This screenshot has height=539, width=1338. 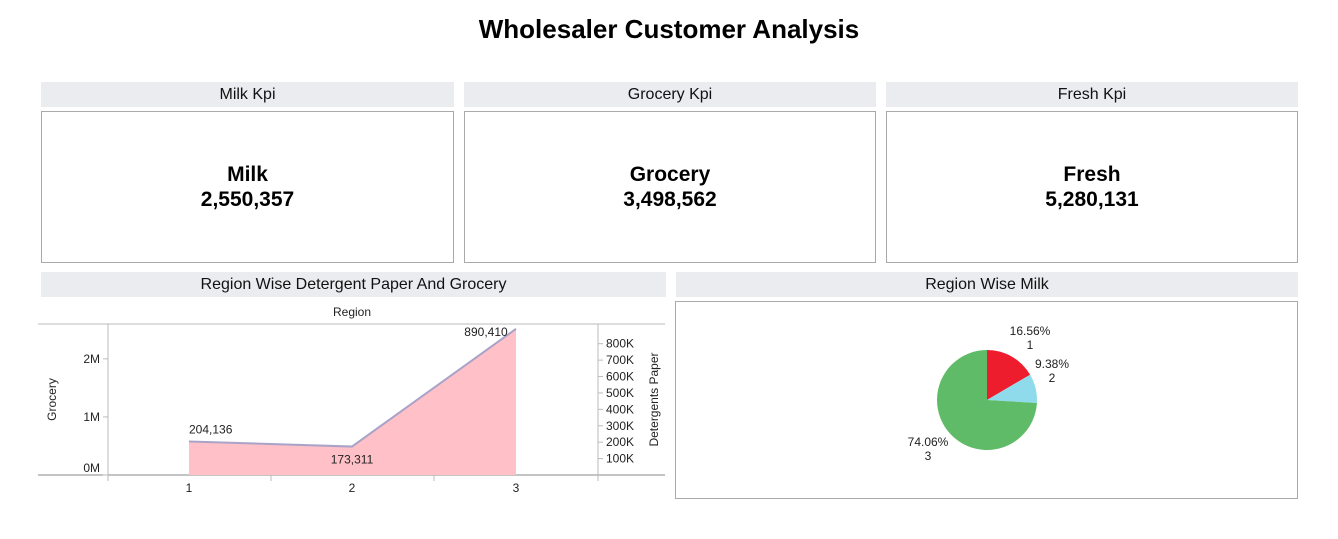 I want to click on x-tick-label-3: 3, so click(x=516, y=488).